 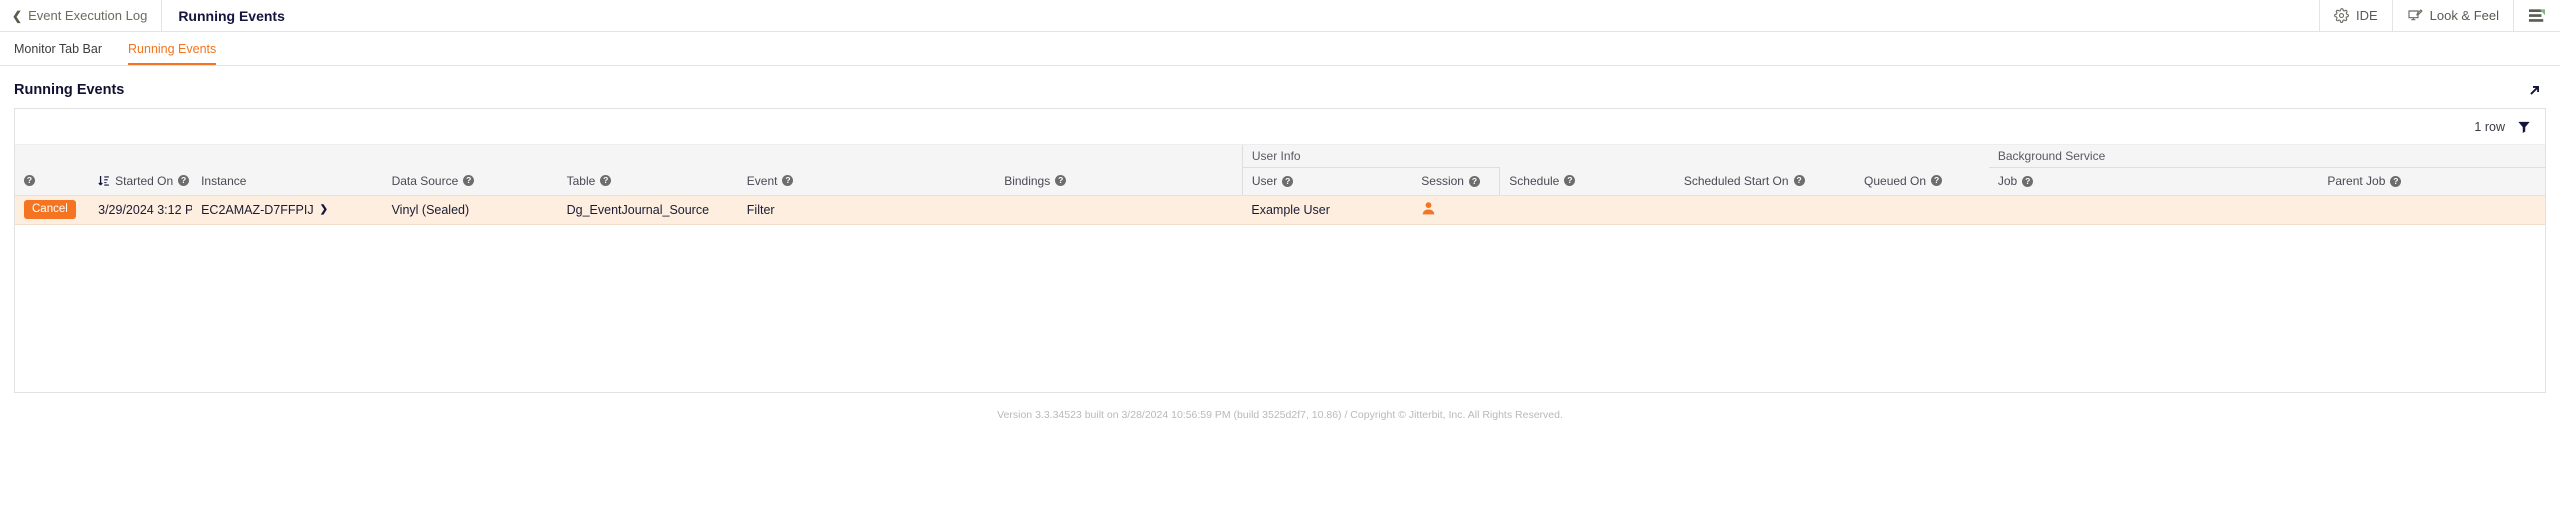 What do you see at coordinates (144, 180) in the screenshot?
I see `column-header-label: Started On` at bounding box center [144, 180].